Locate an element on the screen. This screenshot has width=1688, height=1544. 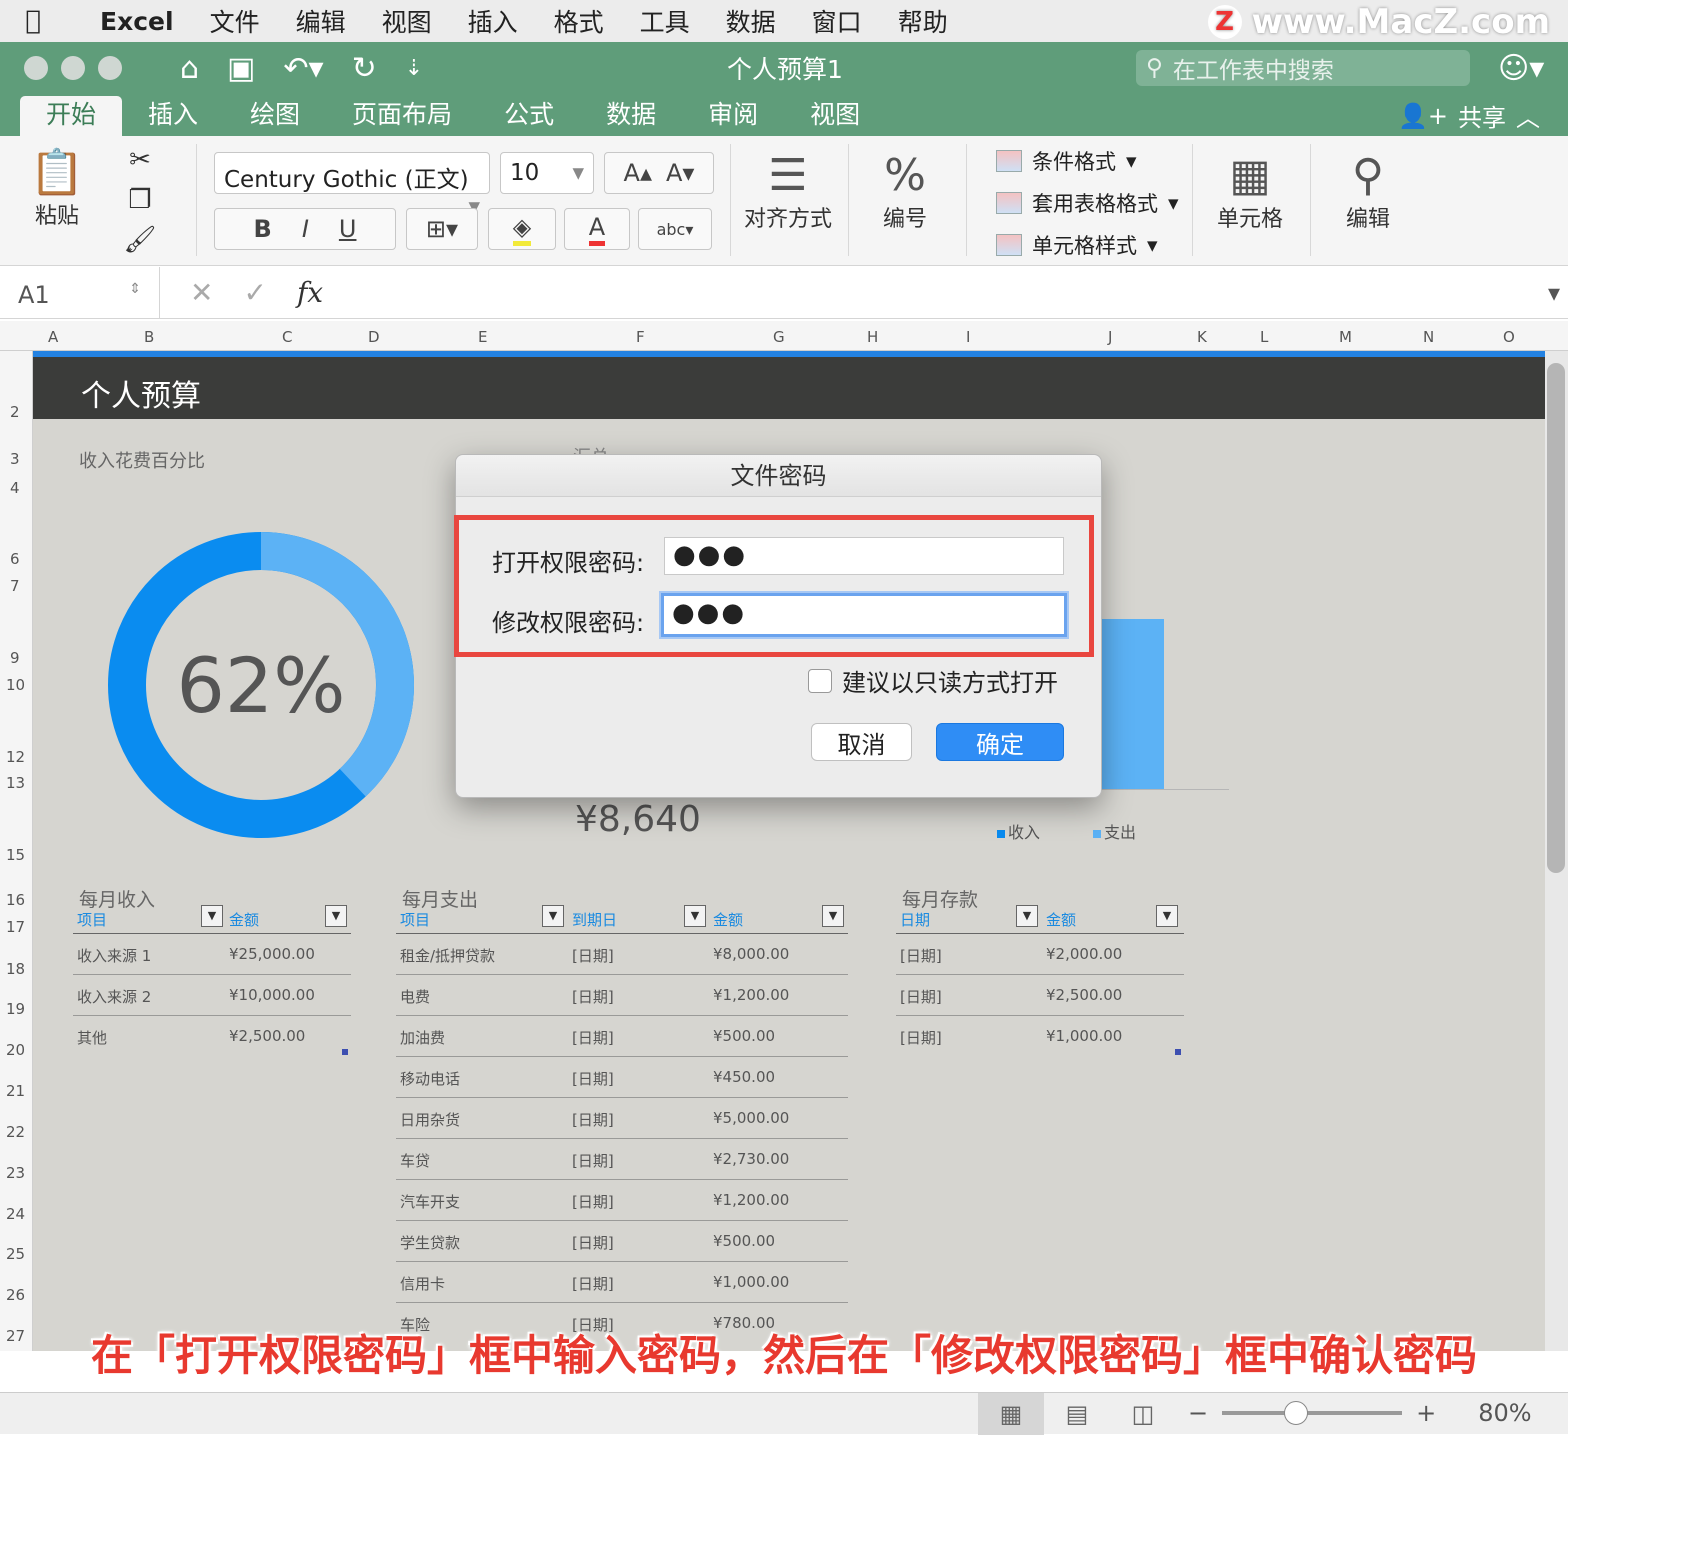
cancel-formula-icon: ✕ is located at coordinates (201, 292).